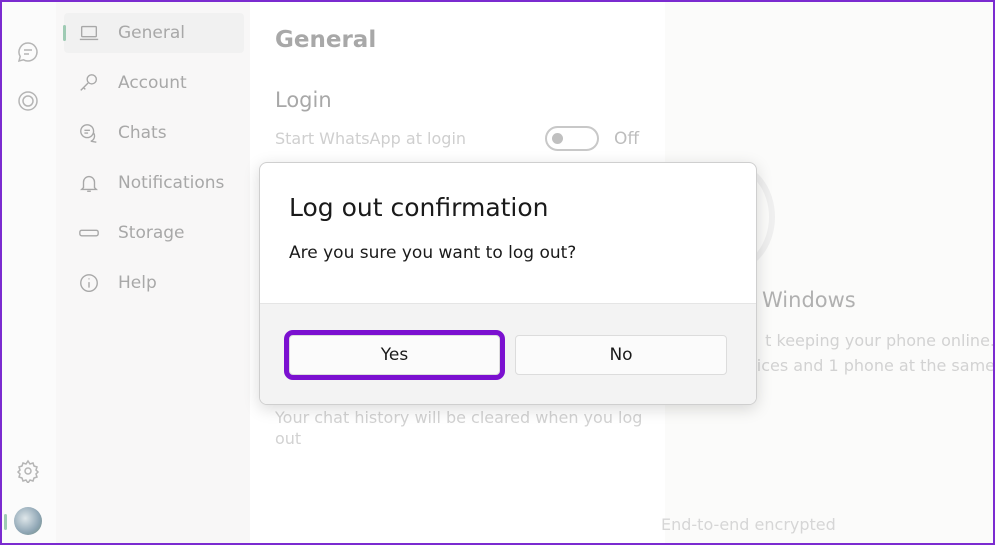 Image resolution: width=995 pixels, height=545 pixels. I want to click on storage-icon, so click(89, 233).